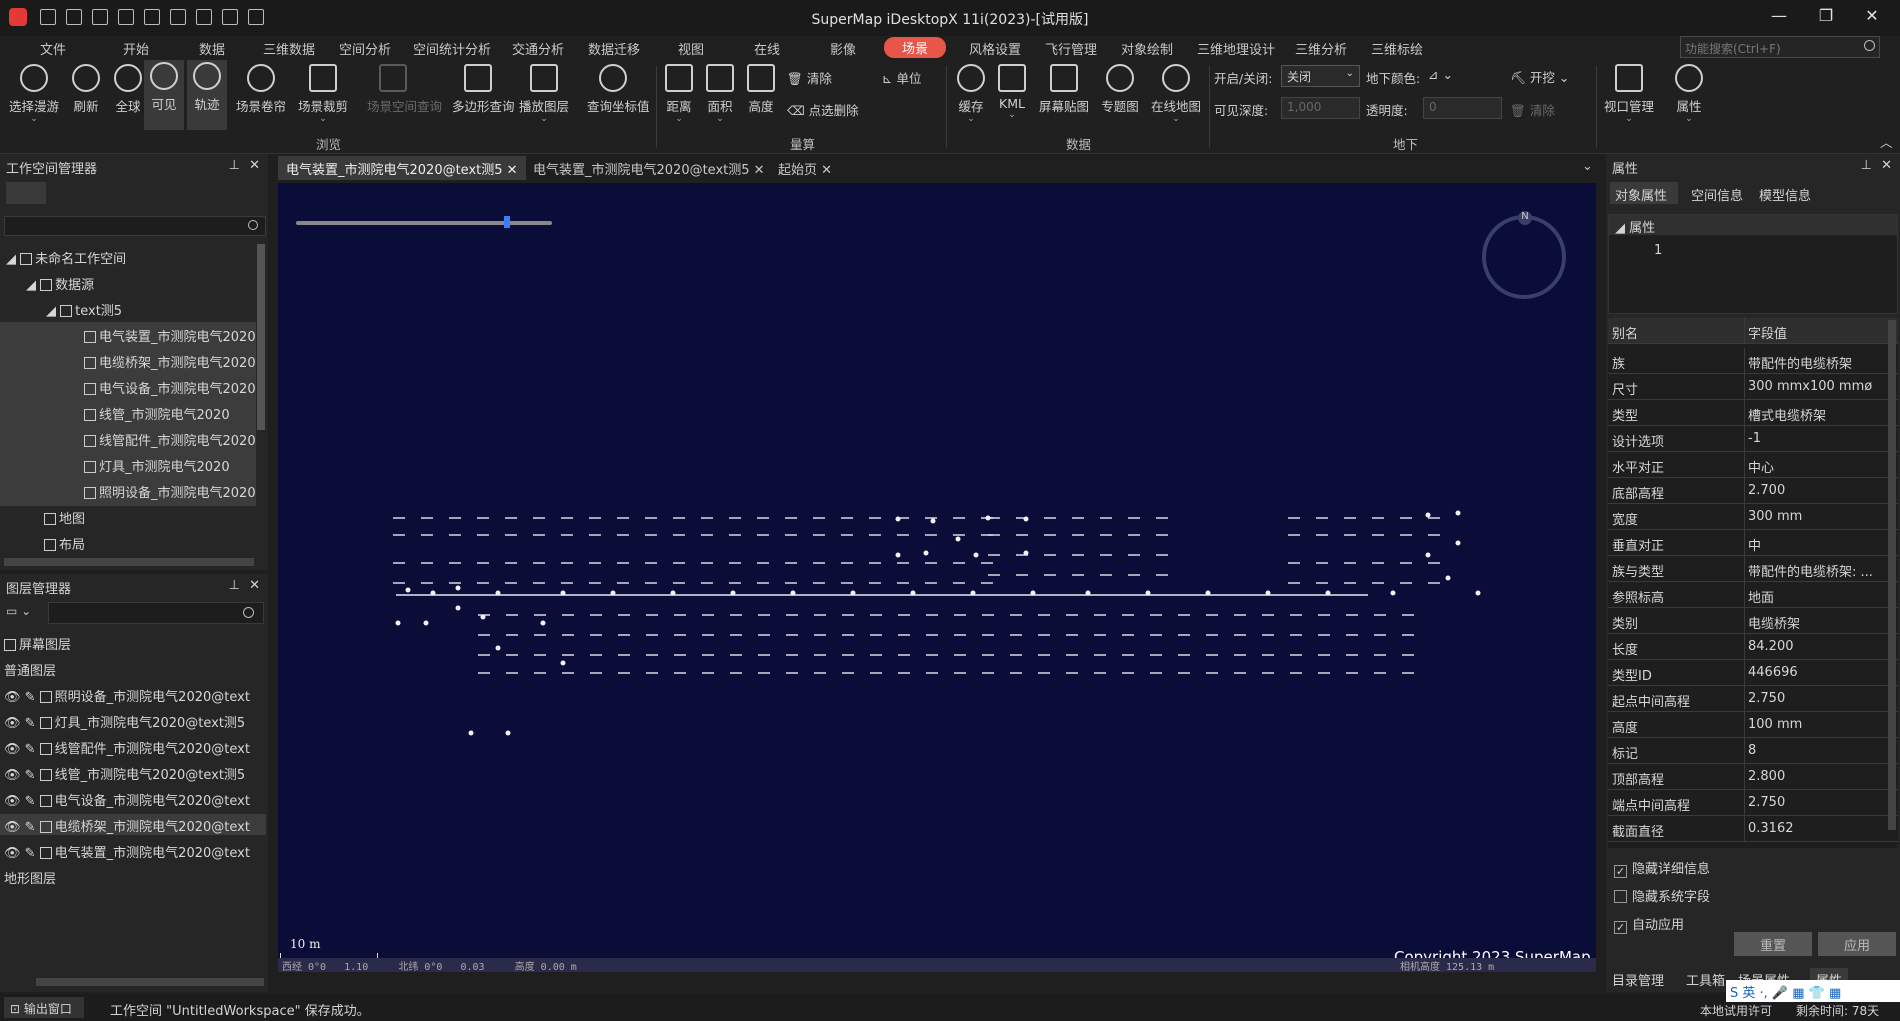 The image size is (1900, 1021). What do you see at coordinates (805, 168) in the screenshot?
I see `doc-tab-start-page: 起始页 ✕` at bounding box center [805, 168].